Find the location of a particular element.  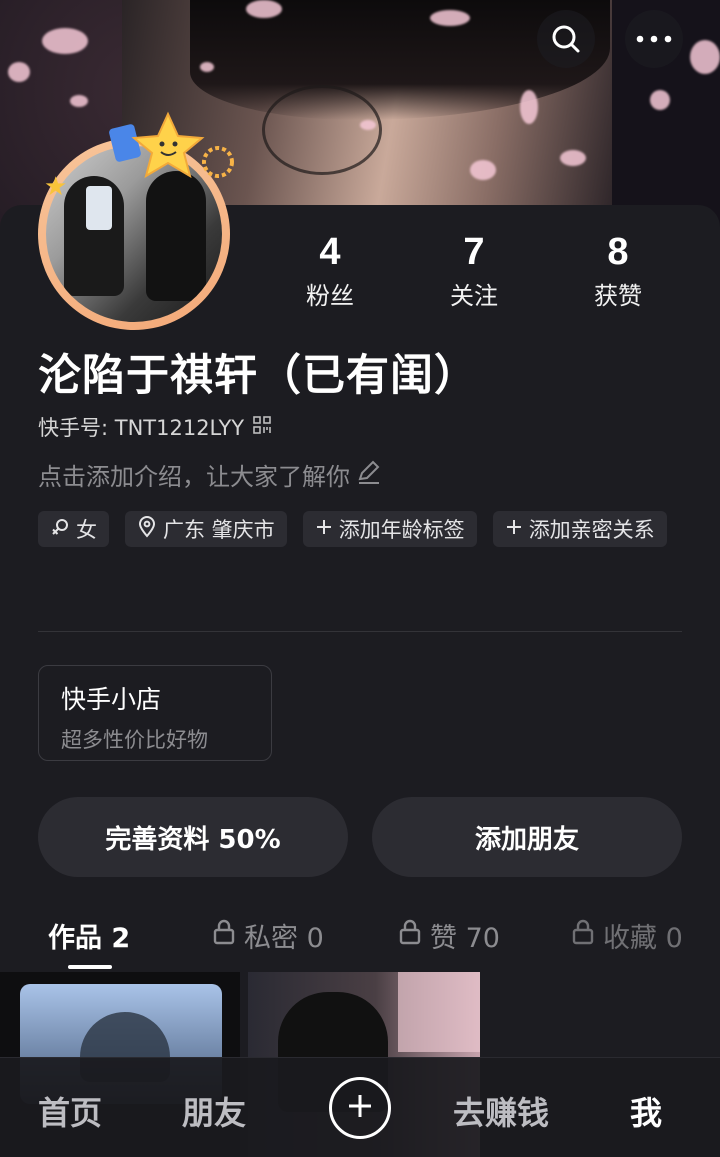

followers-stat: 4 粉丝 is located at coordinates (330, 272).